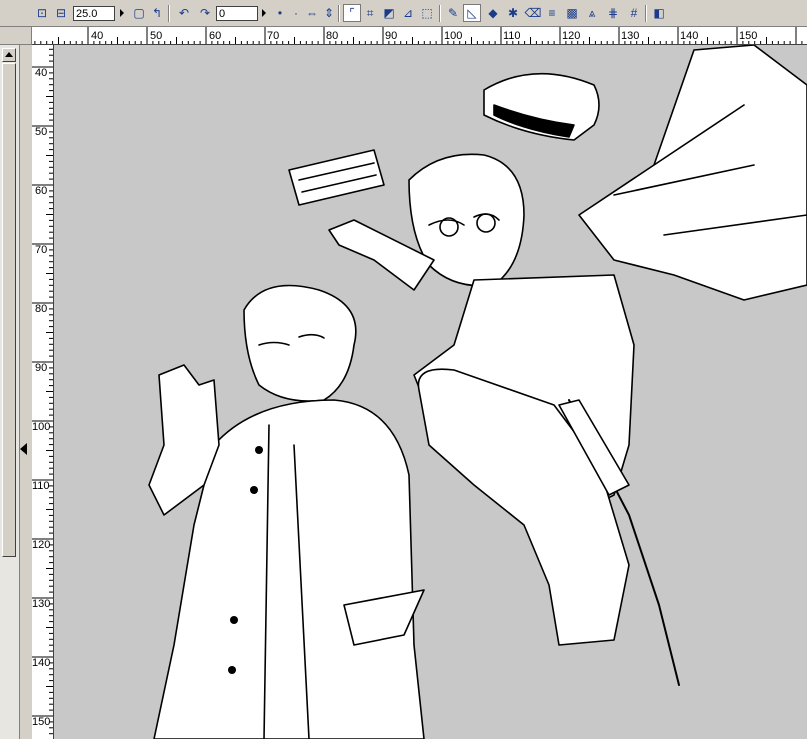 The image size is (807, 739). I want to click on fill-icon: ◆, so click(493, 13).